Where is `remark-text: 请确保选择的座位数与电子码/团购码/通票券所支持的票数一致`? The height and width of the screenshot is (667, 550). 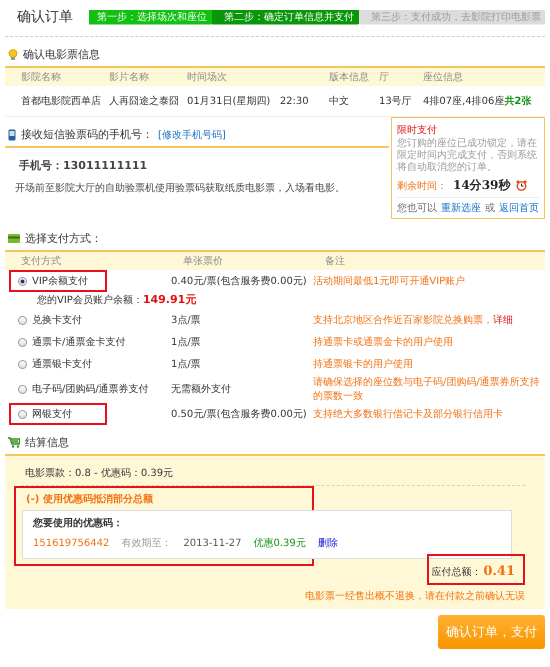
remark-text: 请确保选择的座位数与电子码/团购码/通票券所支持的票数一致 is located at coordinates (427, 389).